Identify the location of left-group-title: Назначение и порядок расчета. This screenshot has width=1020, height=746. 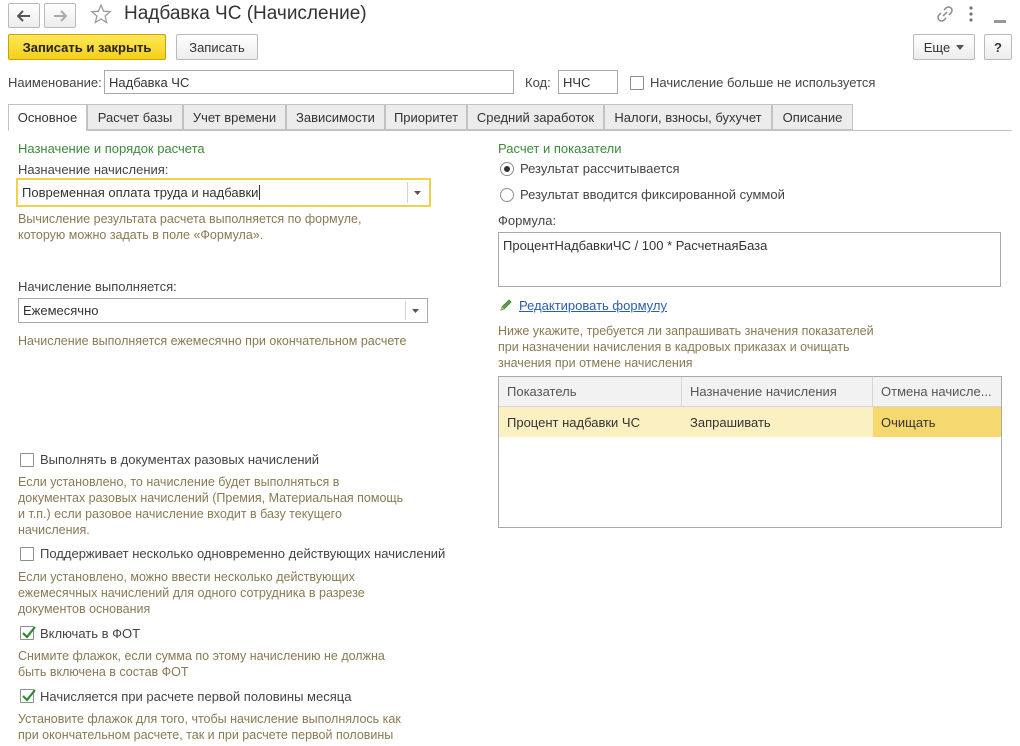
(111, 148).